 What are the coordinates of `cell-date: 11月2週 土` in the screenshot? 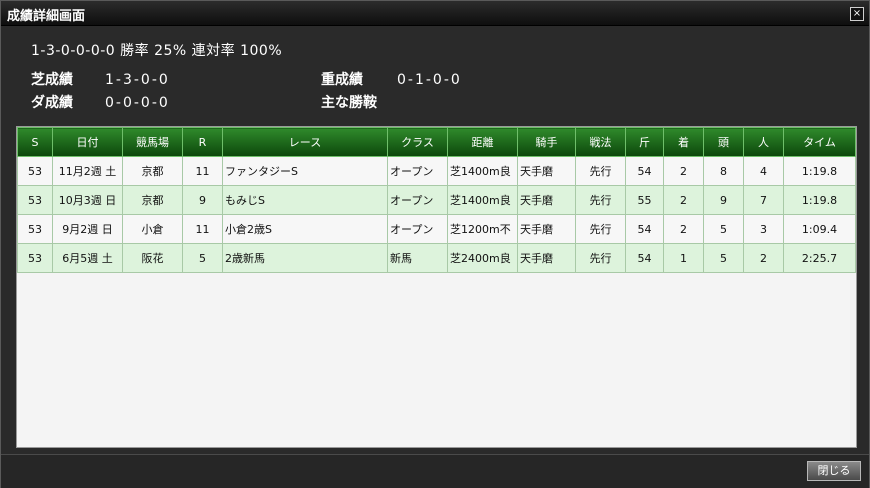 It's located at (87, 171).